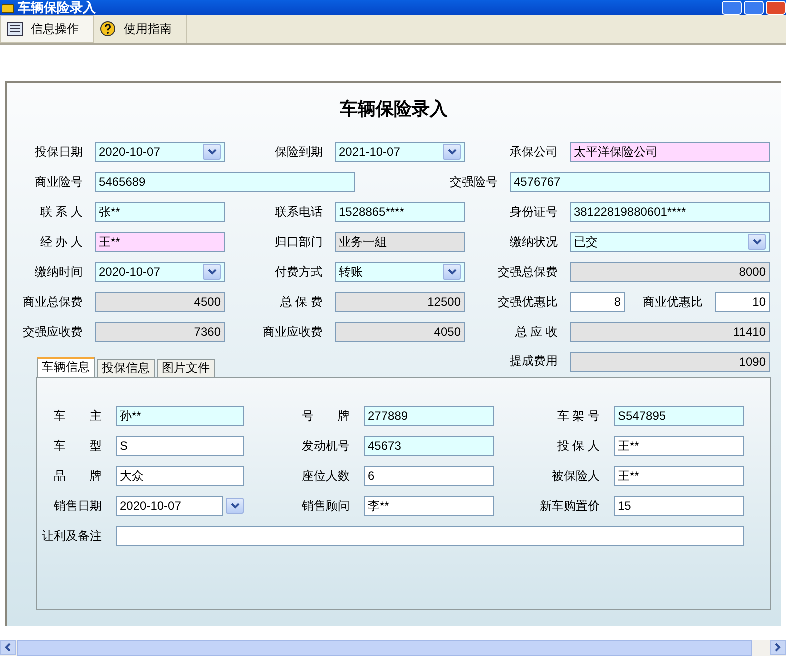  What do you see at coordinates (400, 302) in the screenshot?
I see `input-field: 12500` at bounding box center [400, 302].